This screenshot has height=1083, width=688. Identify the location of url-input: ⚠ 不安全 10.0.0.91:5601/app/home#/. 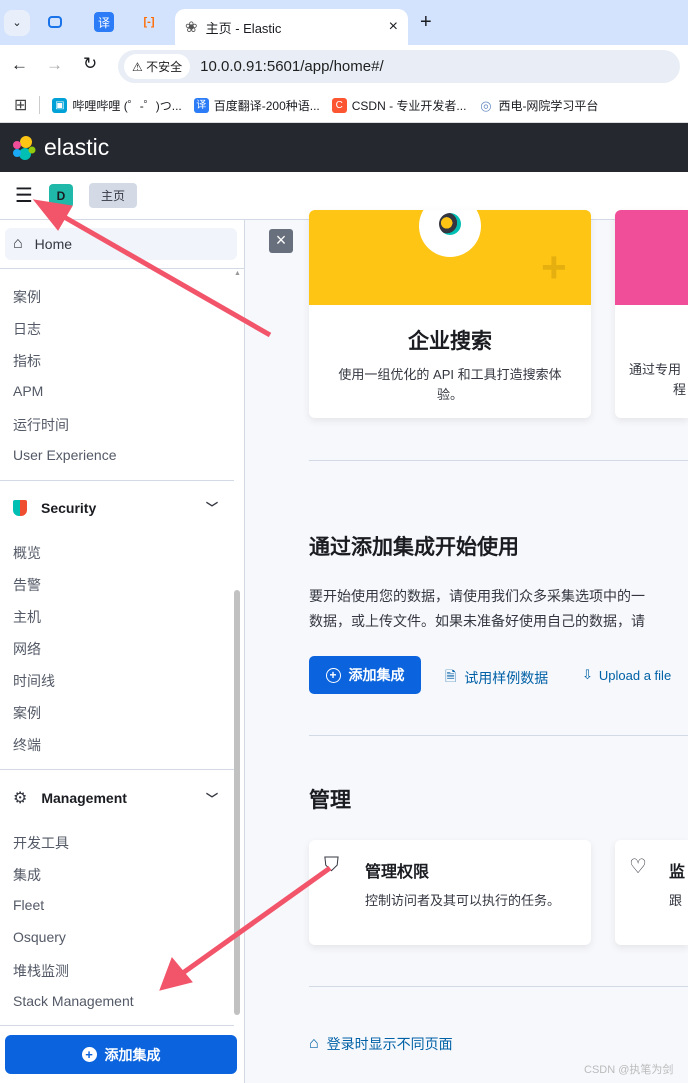
(399, 66).